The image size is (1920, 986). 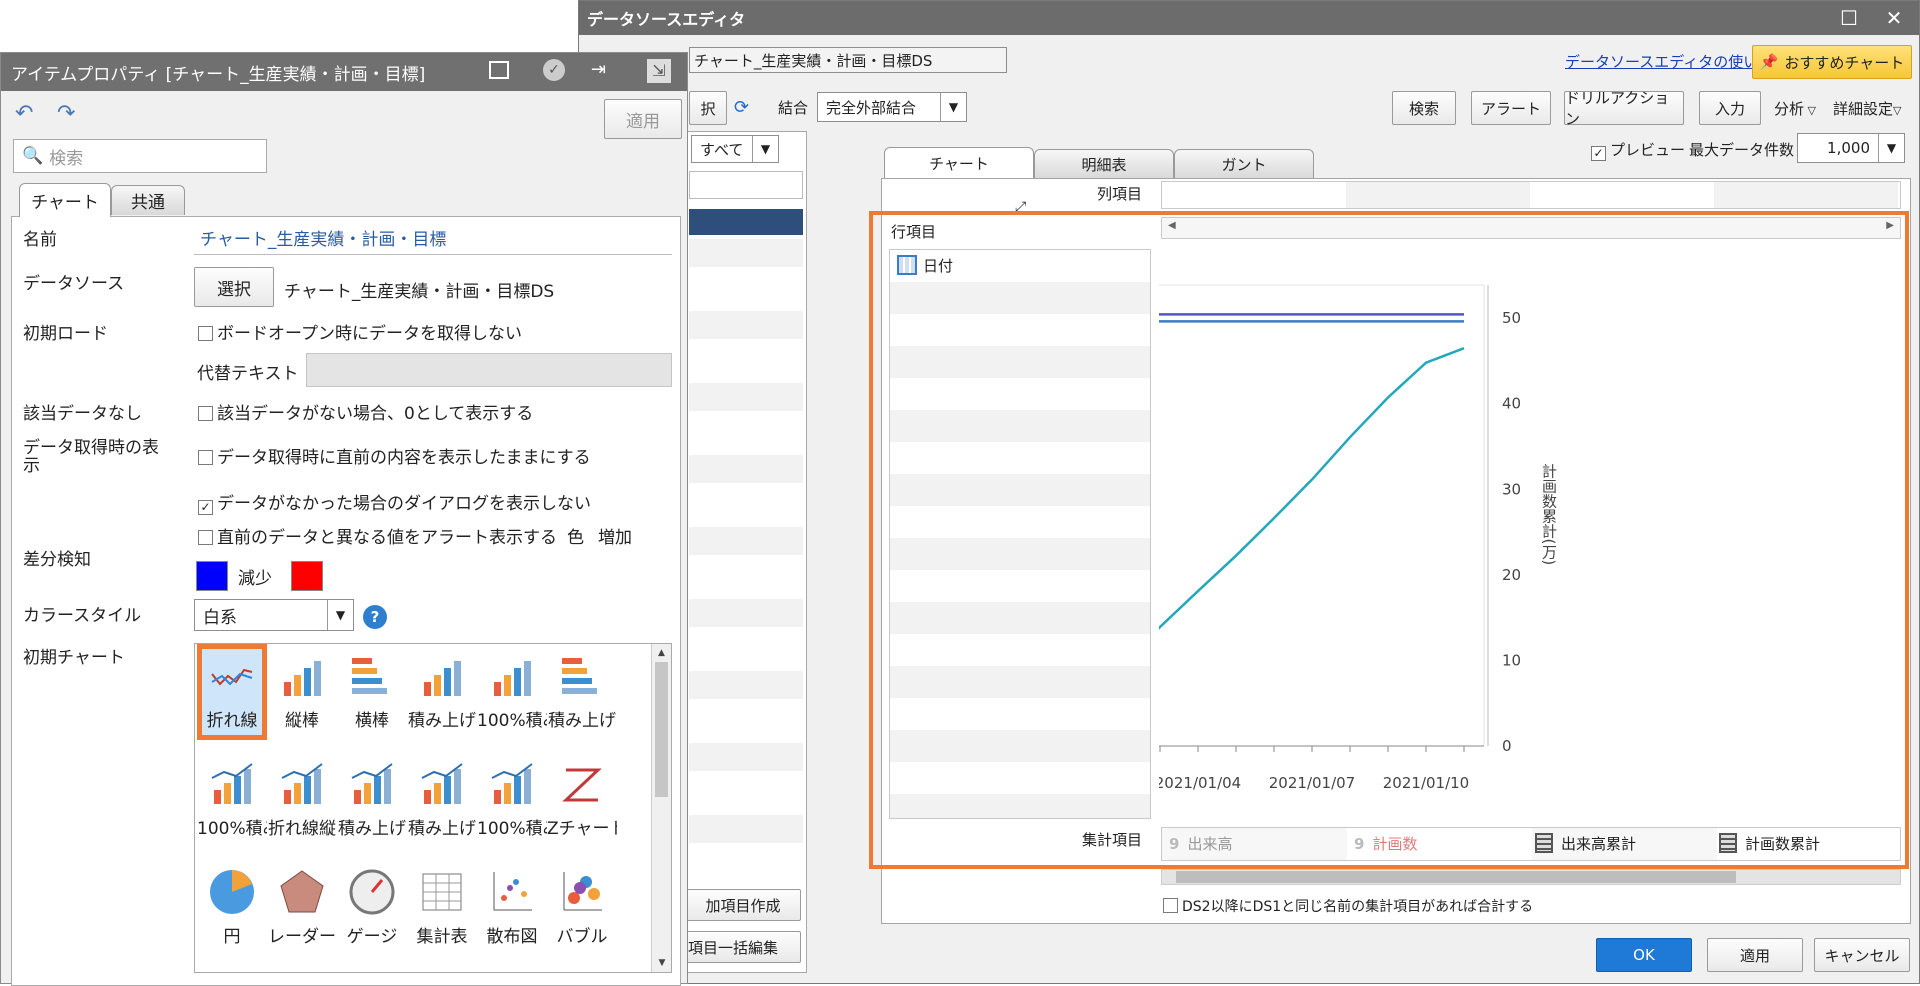 I want to click on gallery-scrollbar: ▲ ▼, so click(x=661, y=808).